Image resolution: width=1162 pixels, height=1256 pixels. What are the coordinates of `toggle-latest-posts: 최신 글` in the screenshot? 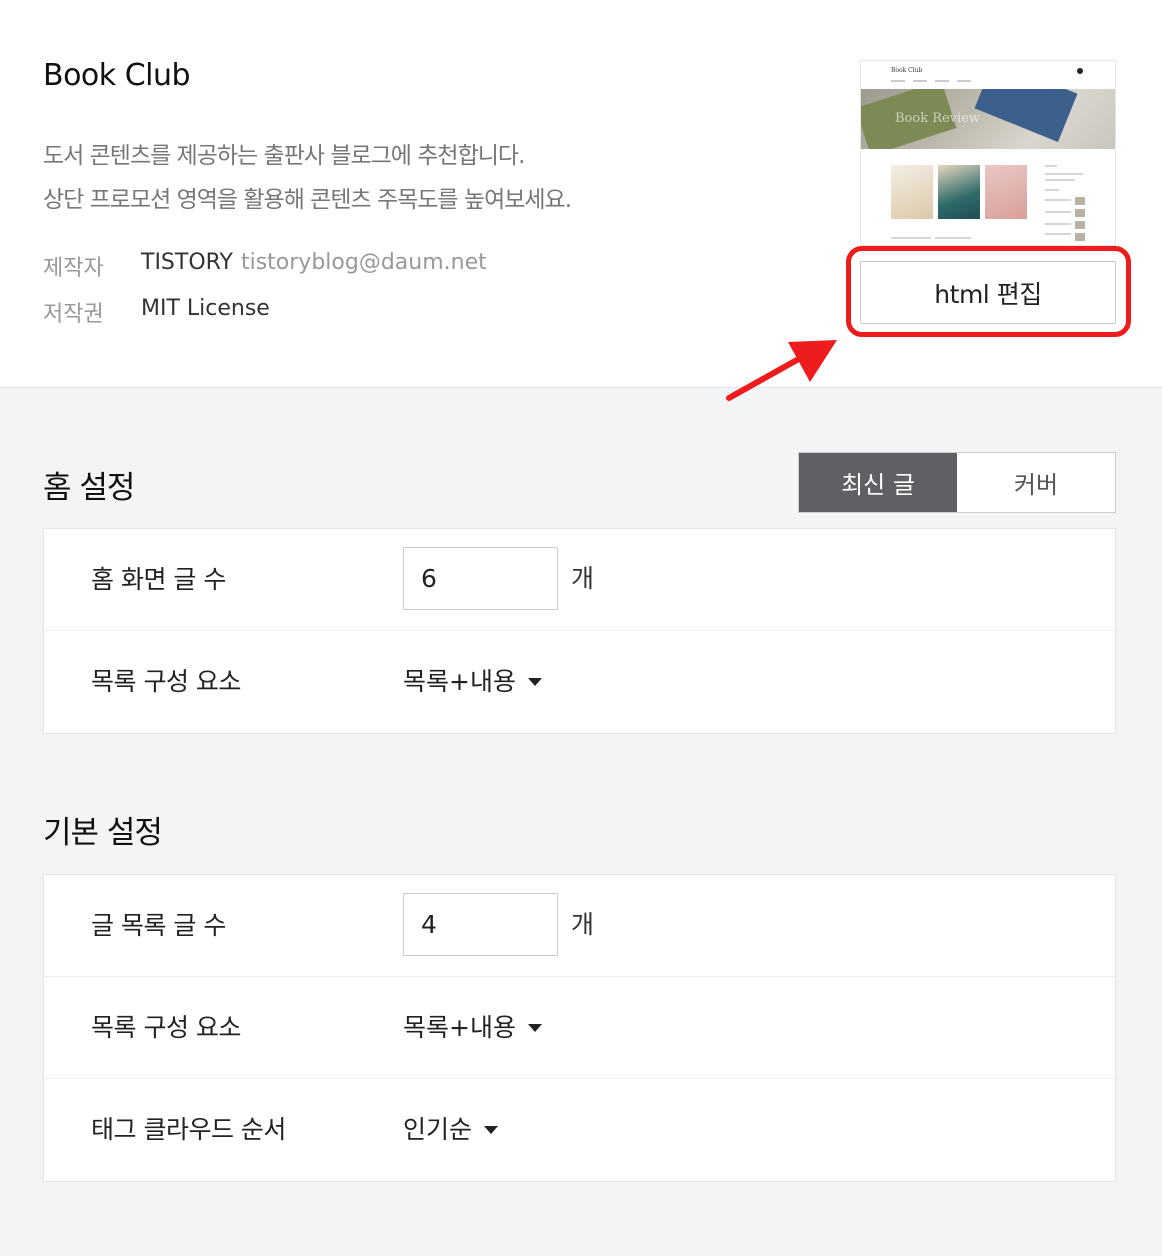 It's located at (878, 482).